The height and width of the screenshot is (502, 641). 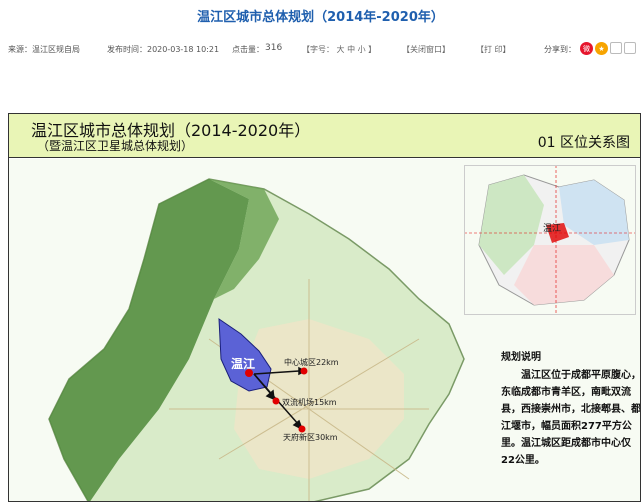 I want to click on center-distance-label: 中心城区22km, so click(x=311, y=362).